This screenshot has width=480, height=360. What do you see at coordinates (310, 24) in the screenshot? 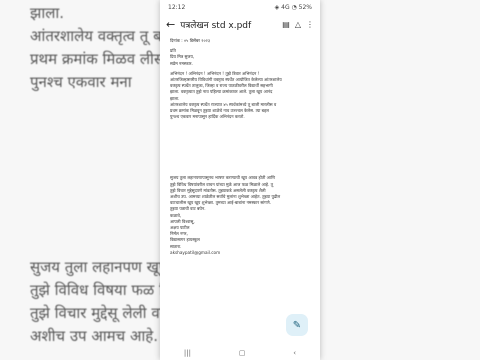
I see `more-icon: ⋮` at bounding box center [310, 24].